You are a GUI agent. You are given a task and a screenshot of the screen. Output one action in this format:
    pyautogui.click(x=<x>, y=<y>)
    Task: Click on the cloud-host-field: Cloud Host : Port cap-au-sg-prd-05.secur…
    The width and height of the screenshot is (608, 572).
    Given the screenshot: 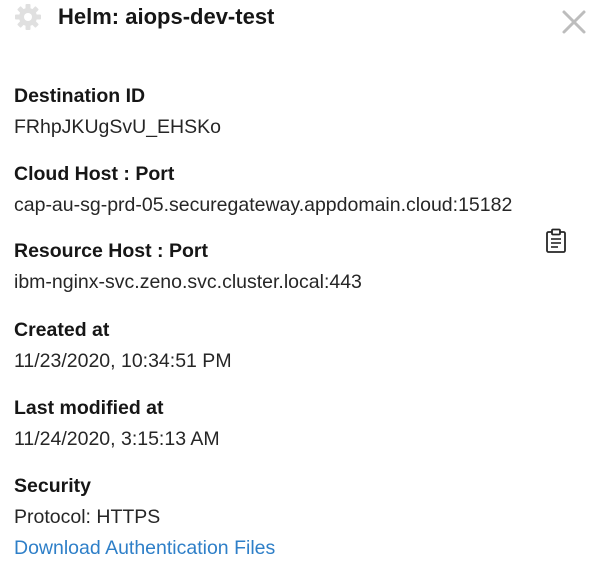 What is the action you would take?
    pyautogui.click(x=263, y=189)
    